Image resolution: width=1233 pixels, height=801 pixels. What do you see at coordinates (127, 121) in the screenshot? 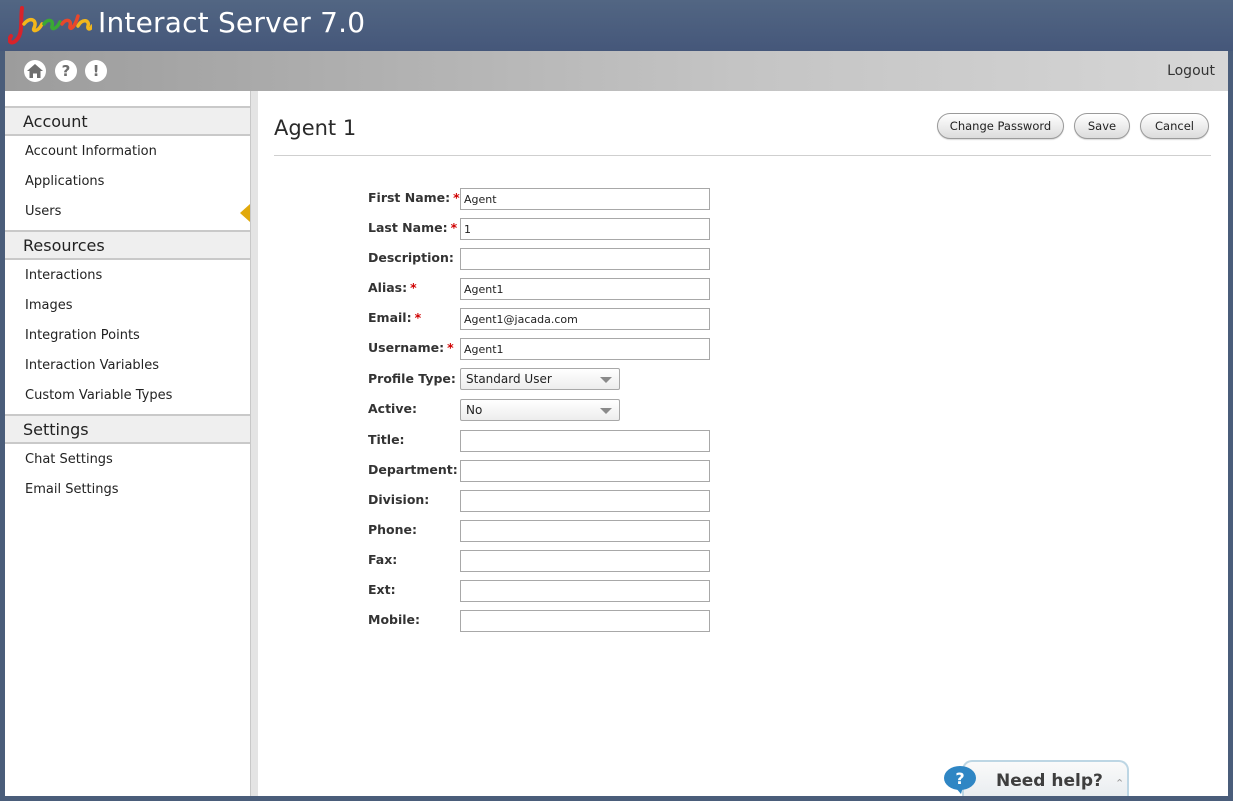
I see `section-header-account: Account` at bounding box center [127, 121].